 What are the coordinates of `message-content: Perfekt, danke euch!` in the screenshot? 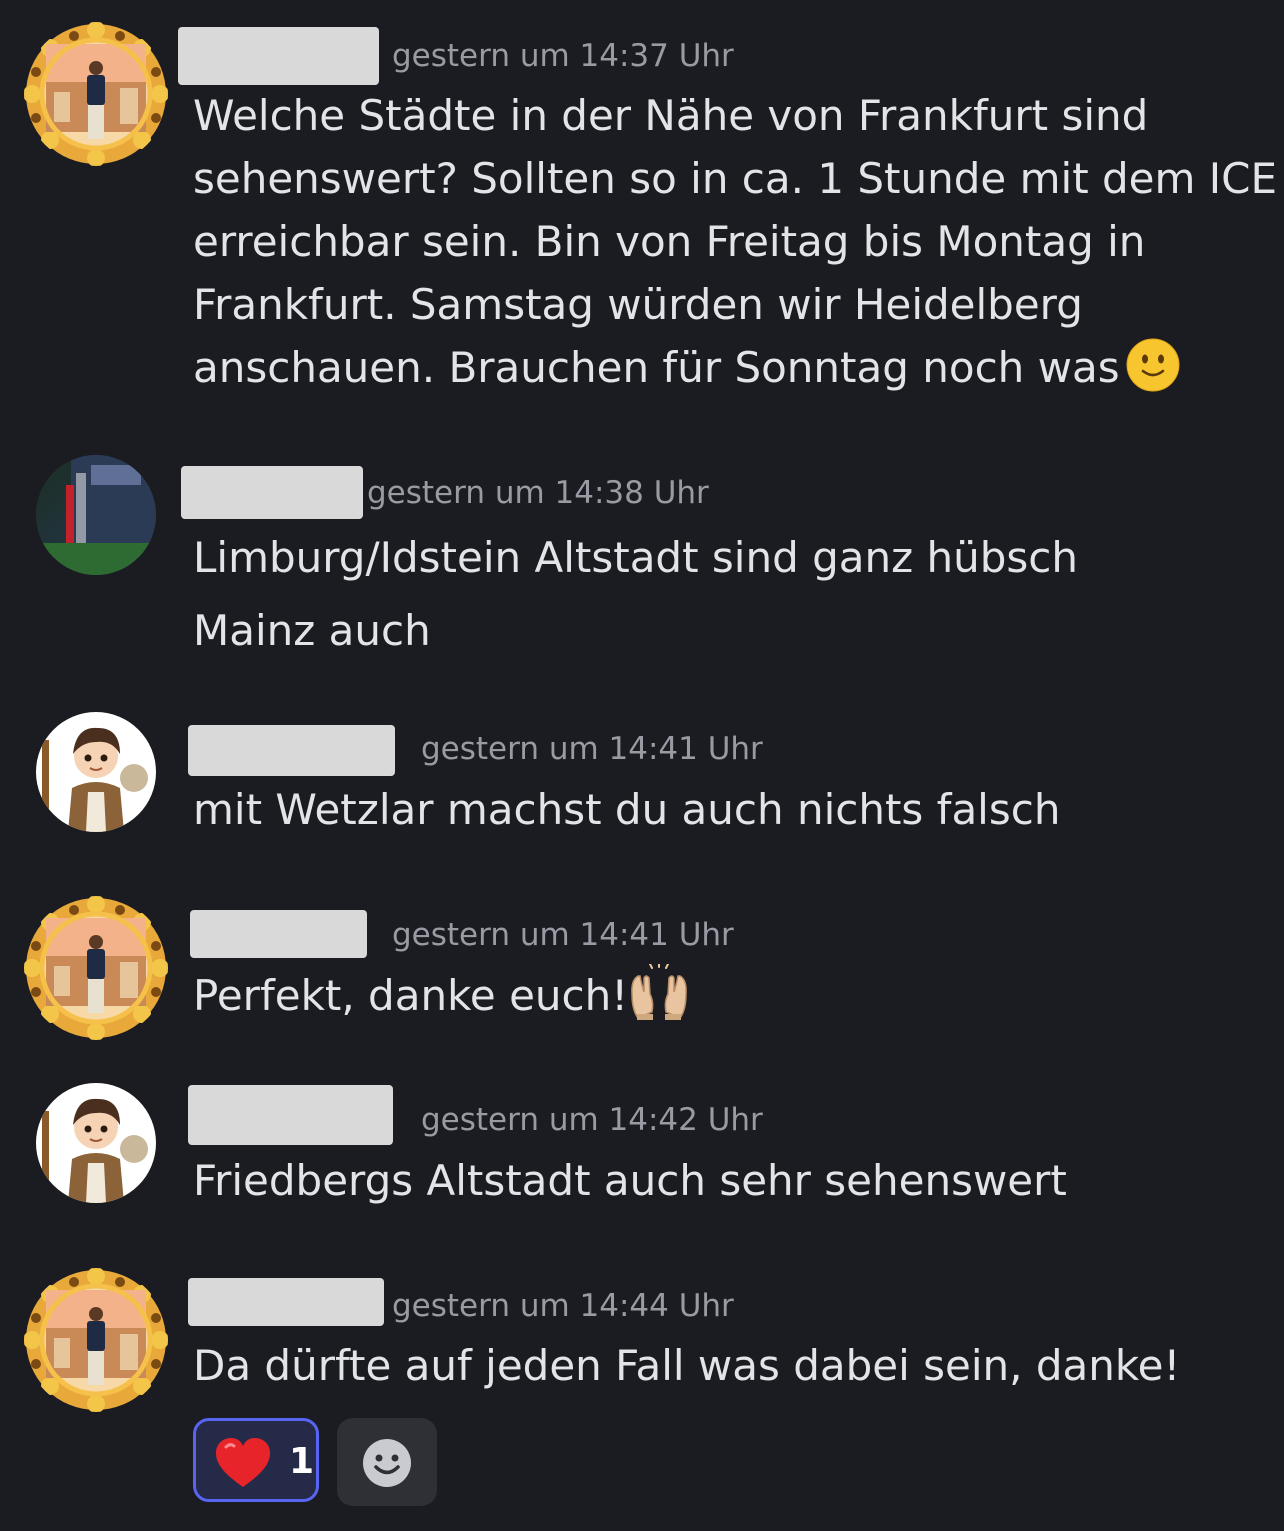 It's located at (441, 995).